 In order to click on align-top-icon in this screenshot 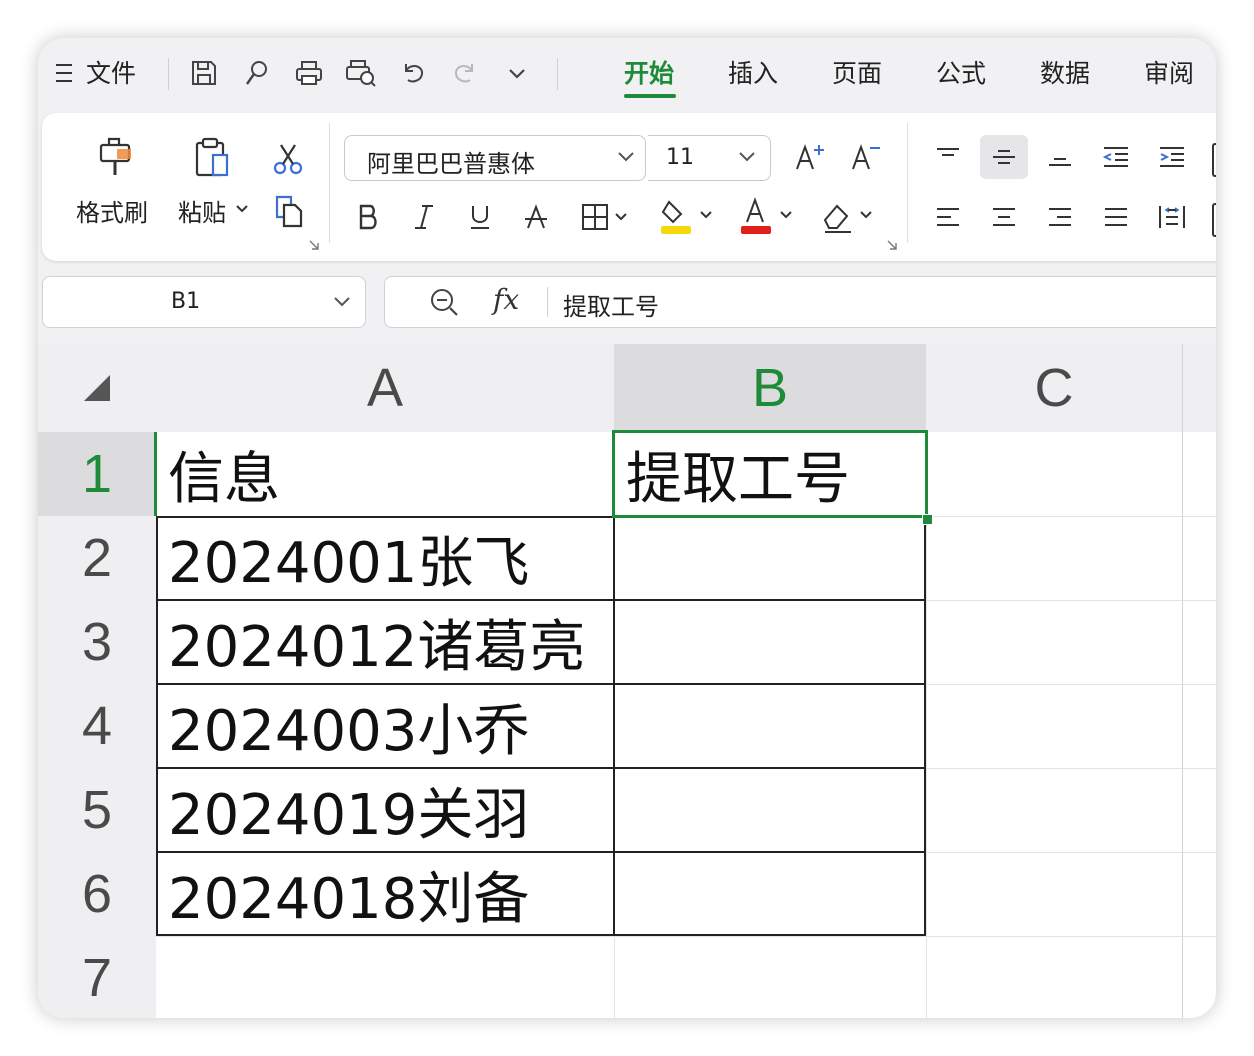, I will do `click(948, 157)`.